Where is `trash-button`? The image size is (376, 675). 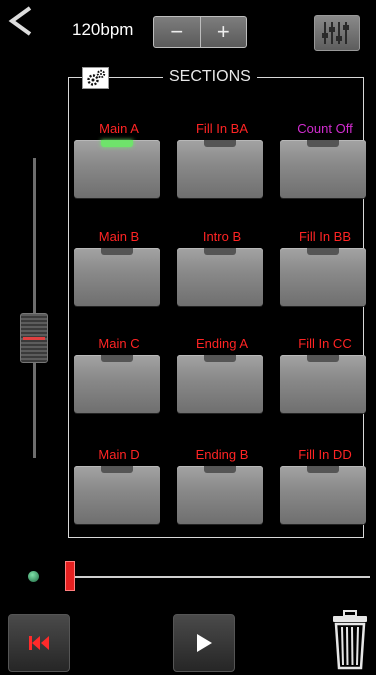 trash-button is located at coordinates (350, 639).